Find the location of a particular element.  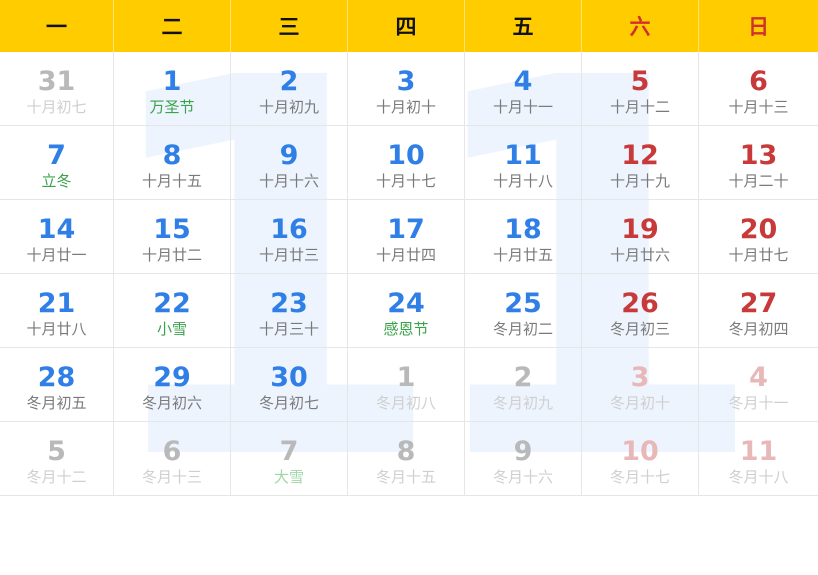

day-cell: 28 冬月初五 is located at coordinates (57, 385).